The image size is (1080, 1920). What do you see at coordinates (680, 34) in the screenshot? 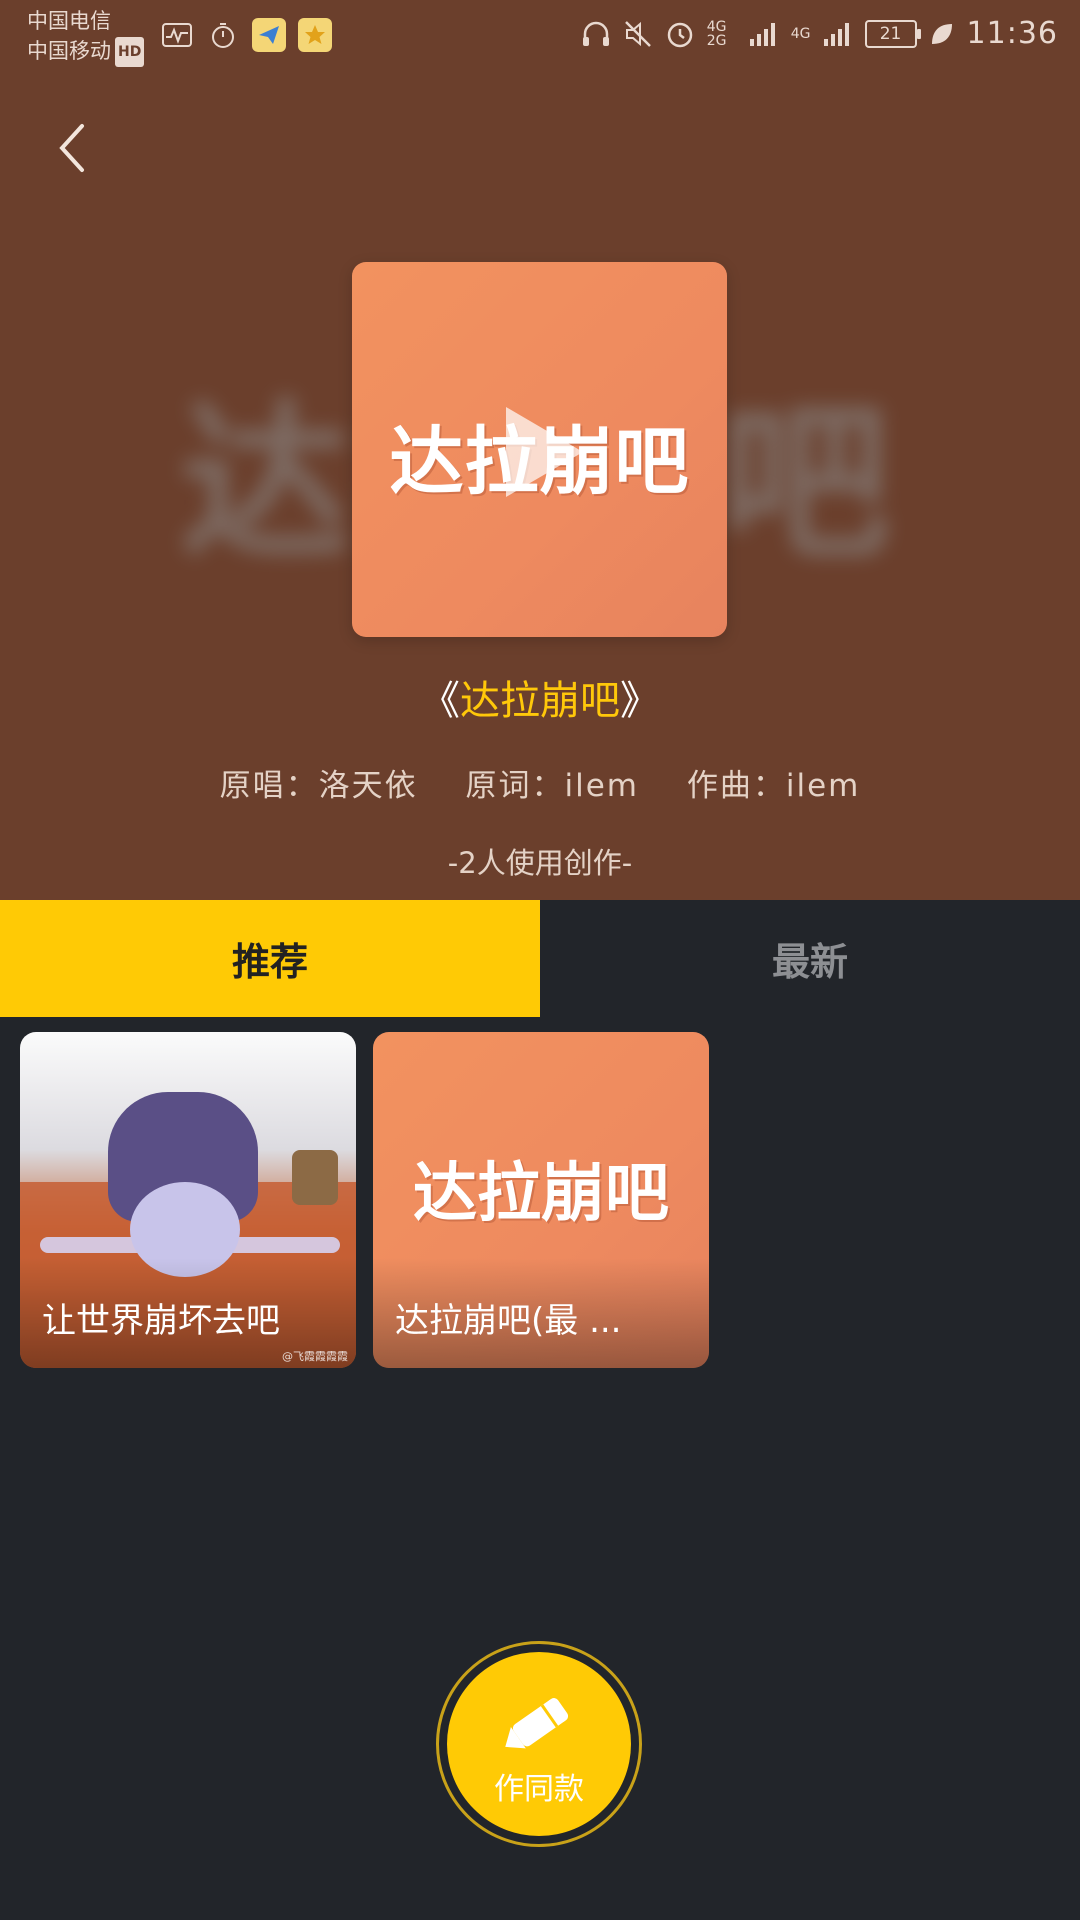
I see `alarm-icon` at bounding box center [680, 34].